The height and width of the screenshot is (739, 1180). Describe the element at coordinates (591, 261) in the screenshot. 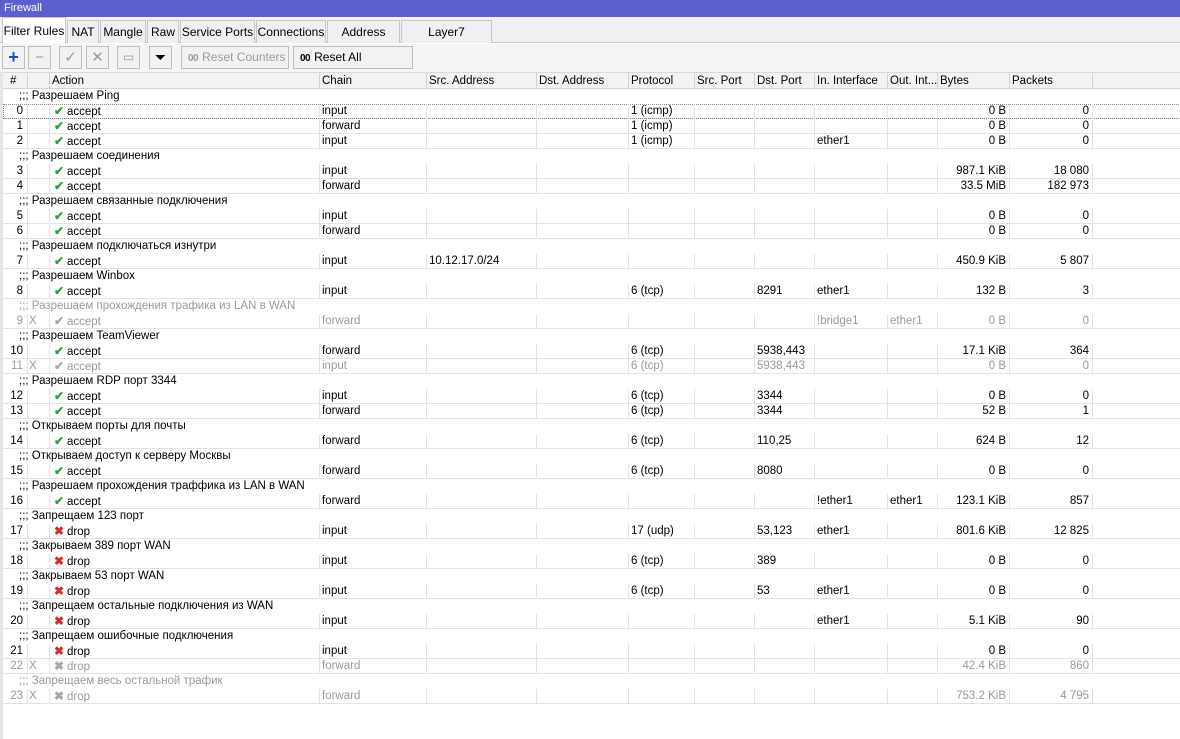

I see `table-row: 7 input 10.12.17.0/24 450.9 KiB 5 807 ✔ accept` at that location.